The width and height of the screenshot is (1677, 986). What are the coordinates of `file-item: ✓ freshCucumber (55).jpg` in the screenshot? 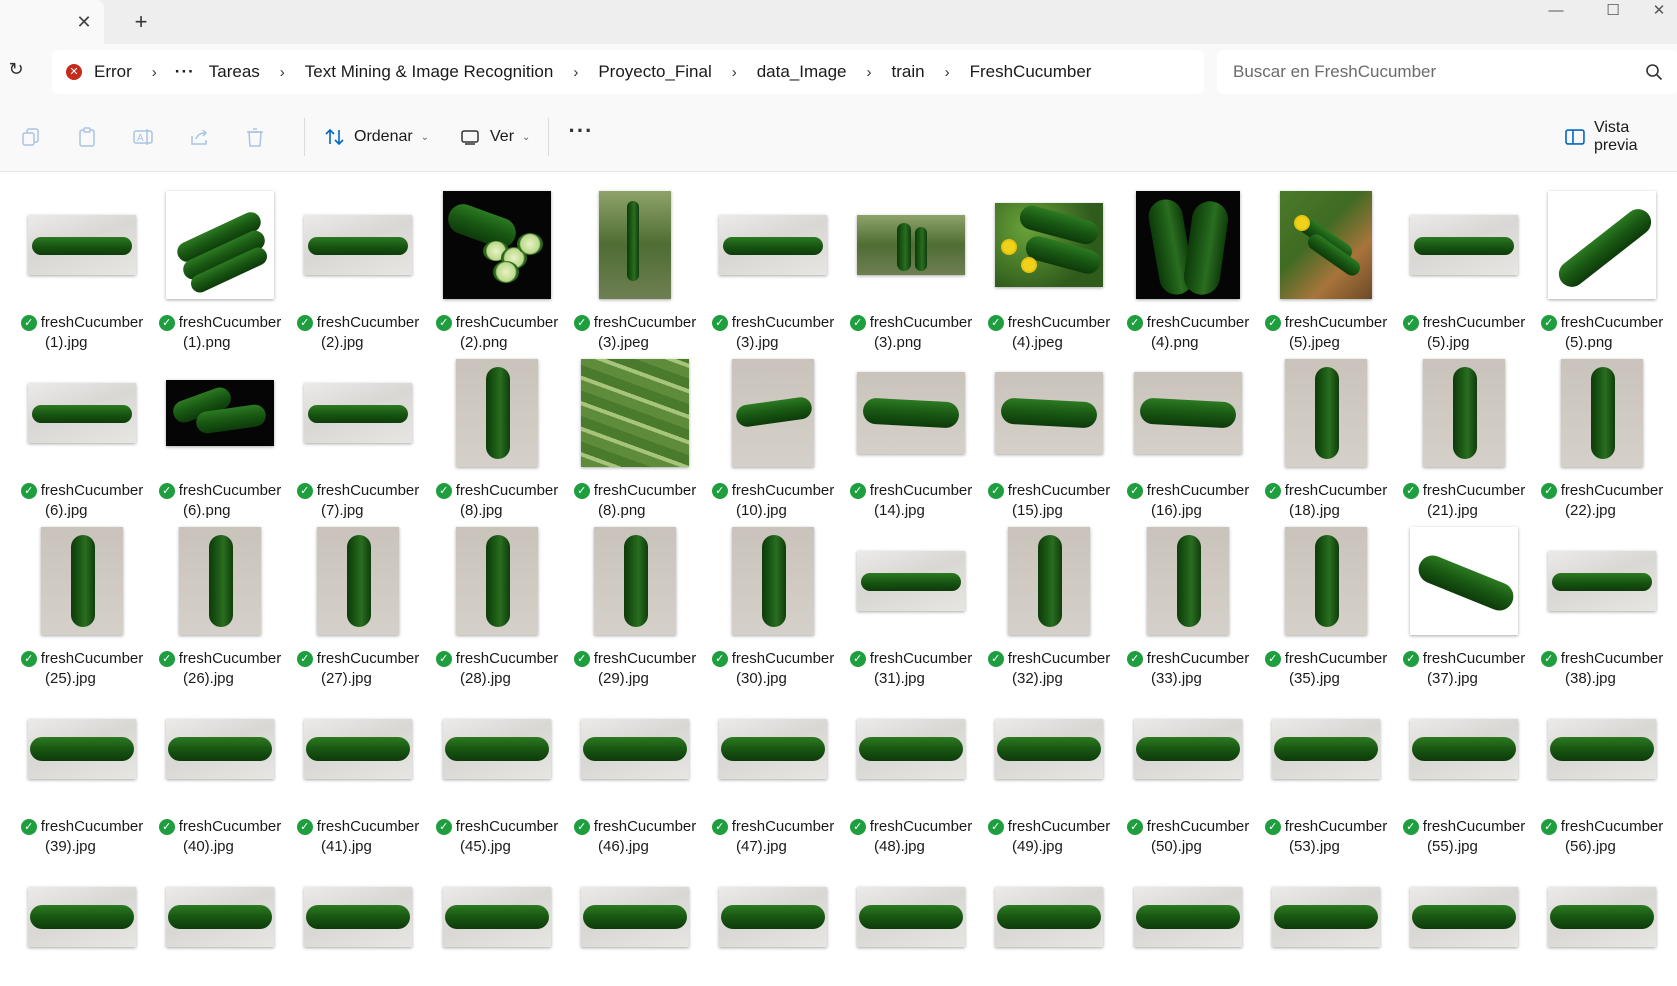 It's located at (1464, 766).